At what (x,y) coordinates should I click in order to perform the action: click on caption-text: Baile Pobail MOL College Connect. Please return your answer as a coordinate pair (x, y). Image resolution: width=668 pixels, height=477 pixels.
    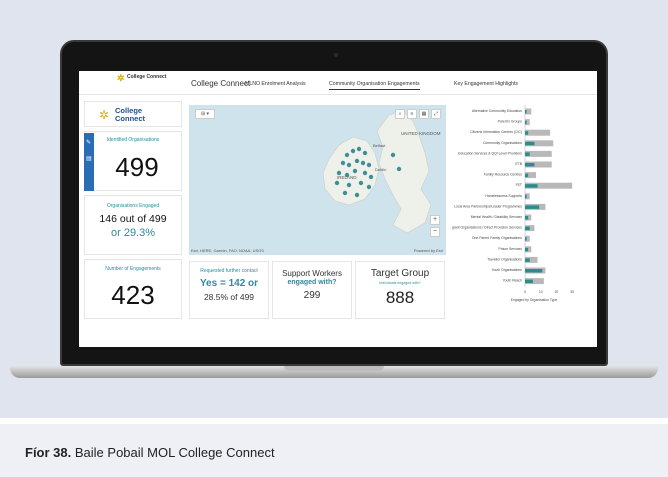
    Looking at the image, I should click on (174, 452).